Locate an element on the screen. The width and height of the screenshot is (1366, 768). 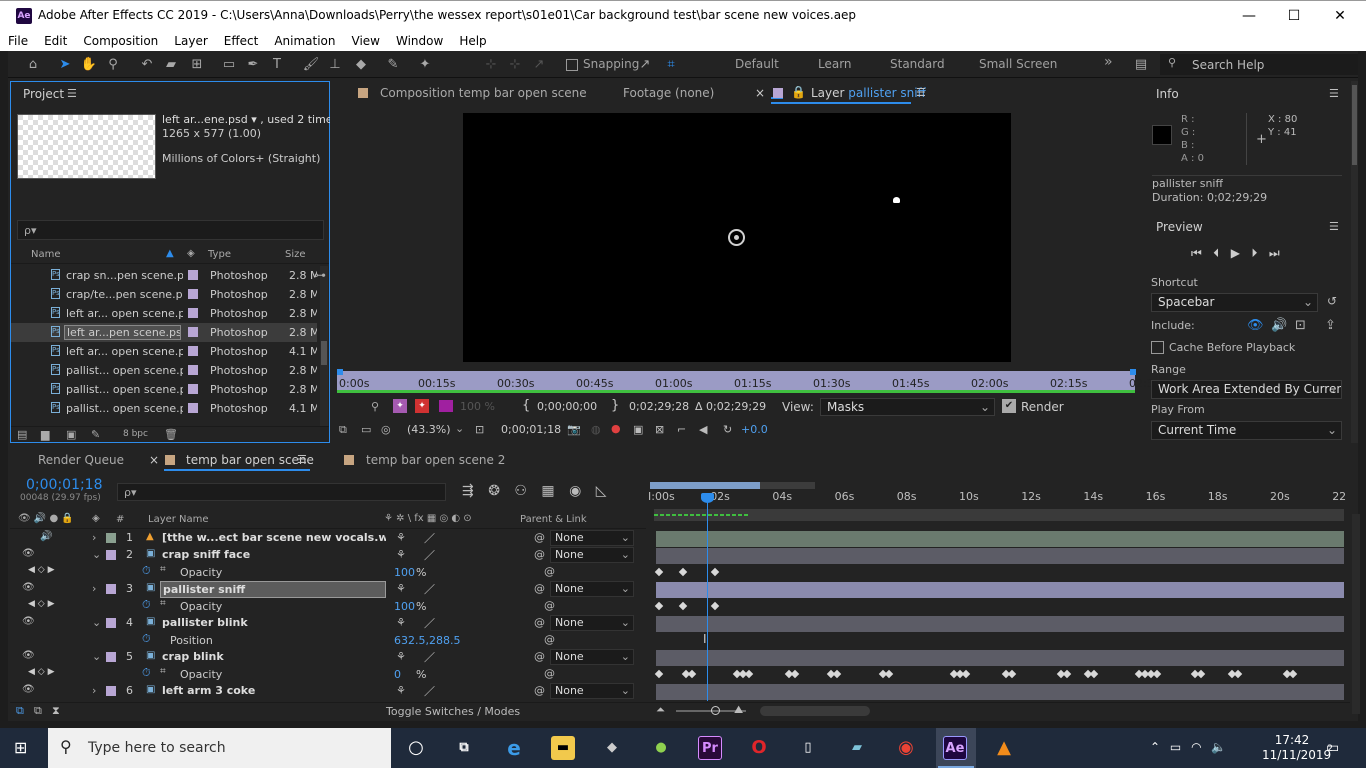
layer-name: left arm 3 coke is located at coordinates (273, 691).